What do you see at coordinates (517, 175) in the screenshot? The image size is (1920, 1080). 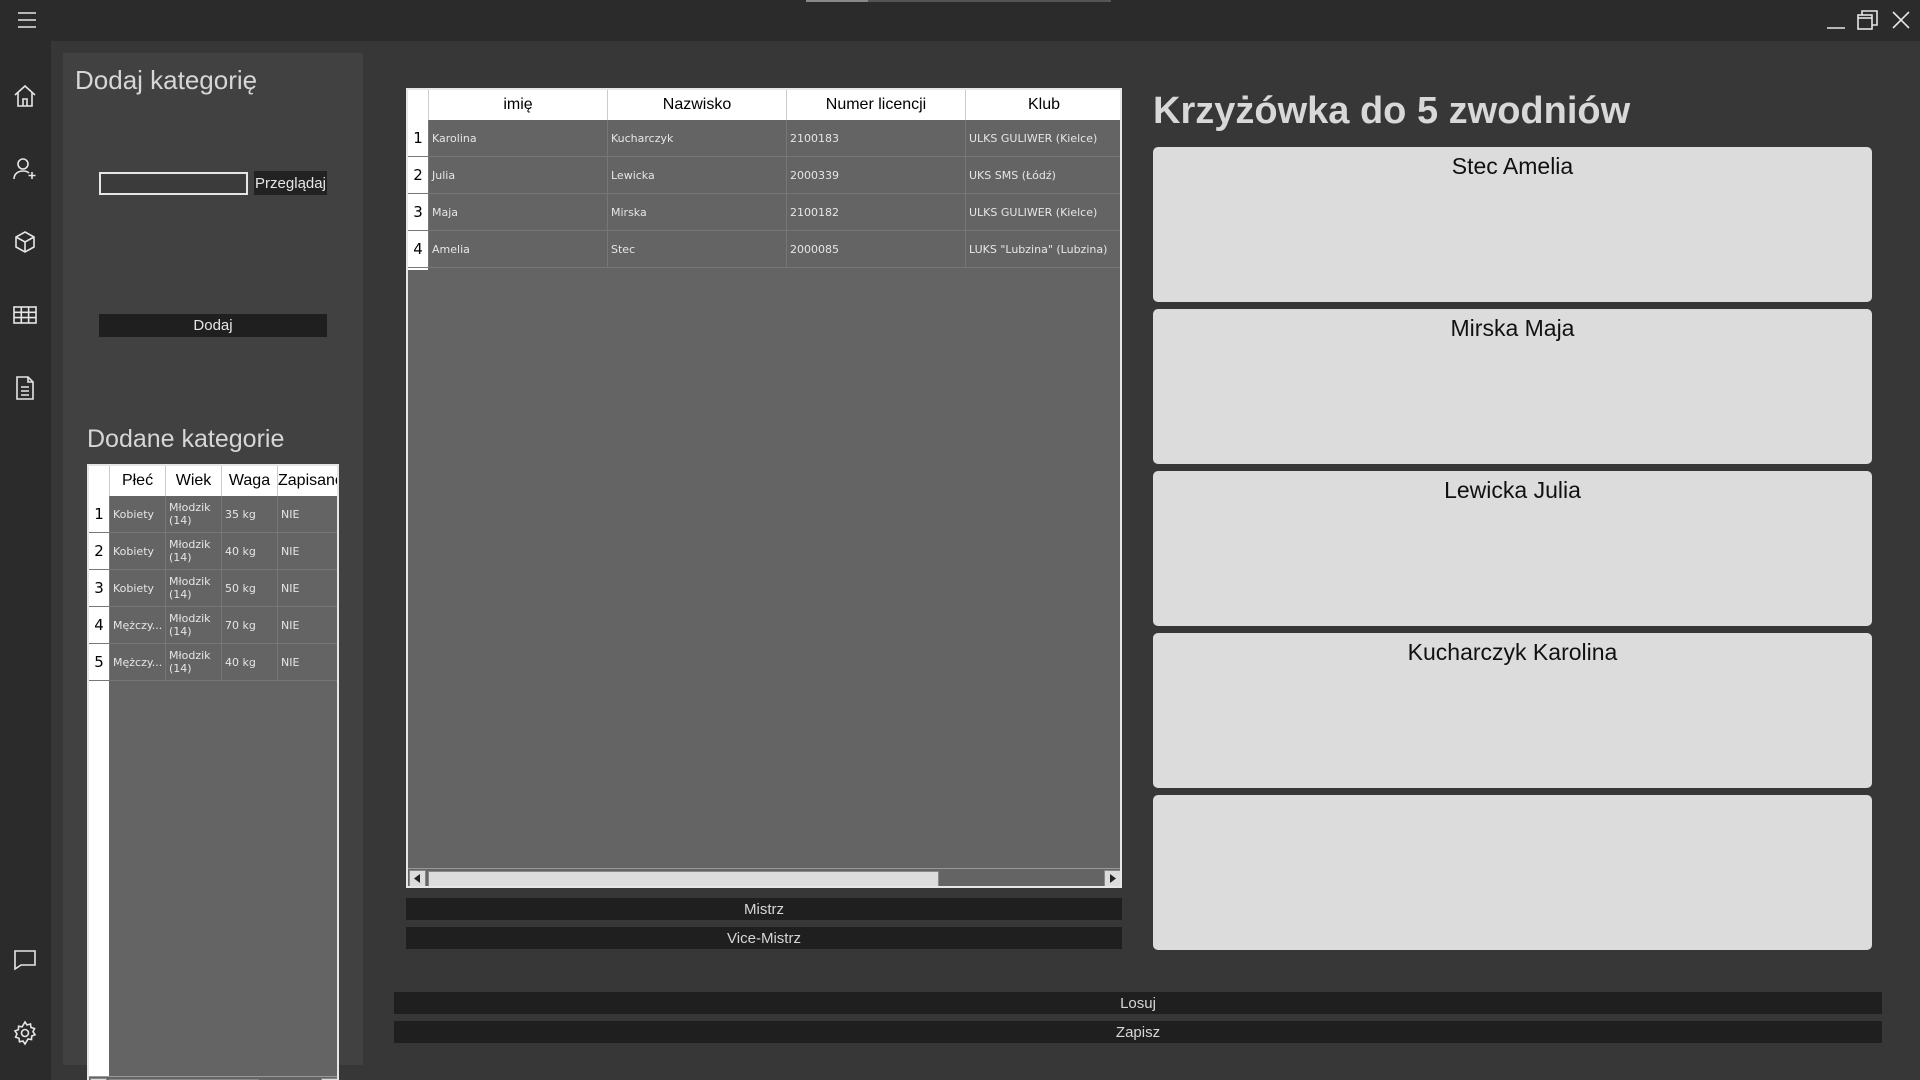 I see `cell-first-name: Julia` at bounding box center [517, 175].